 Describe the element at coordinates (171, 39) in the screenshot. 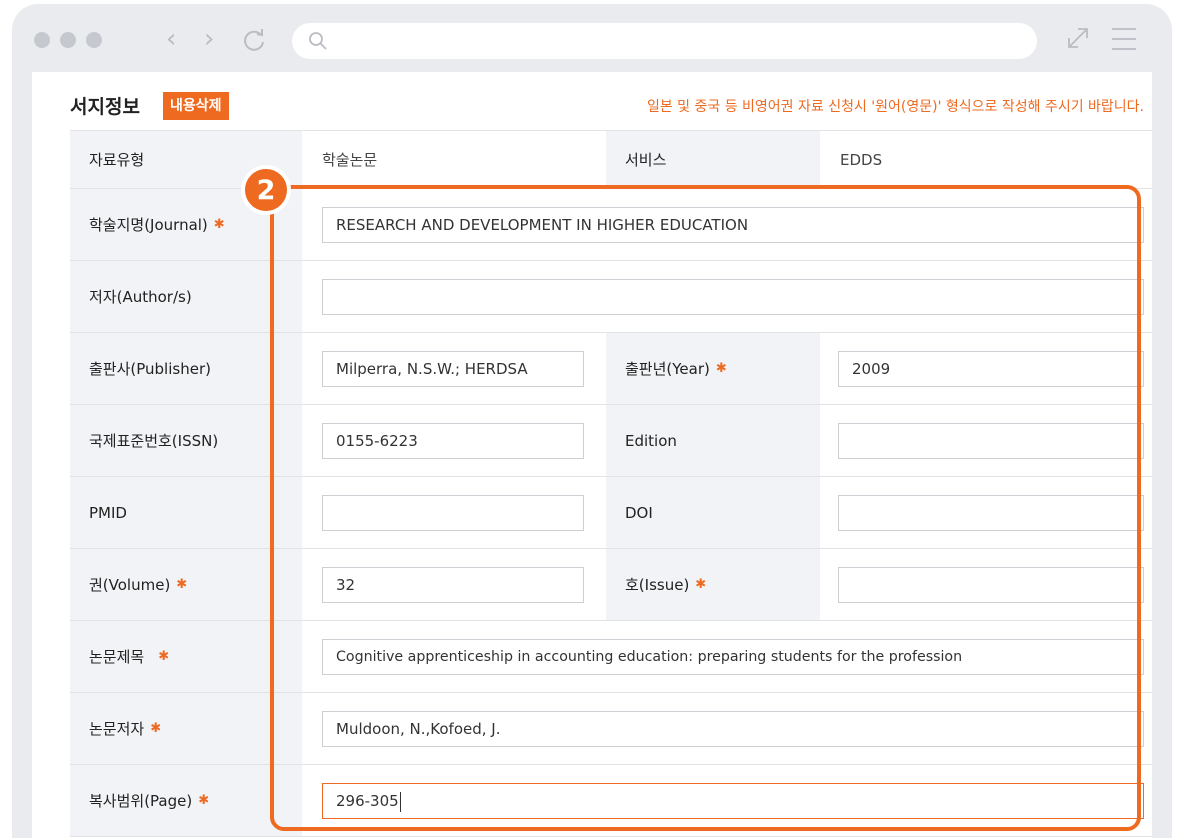

I see `back-icon: ‹` at that location.